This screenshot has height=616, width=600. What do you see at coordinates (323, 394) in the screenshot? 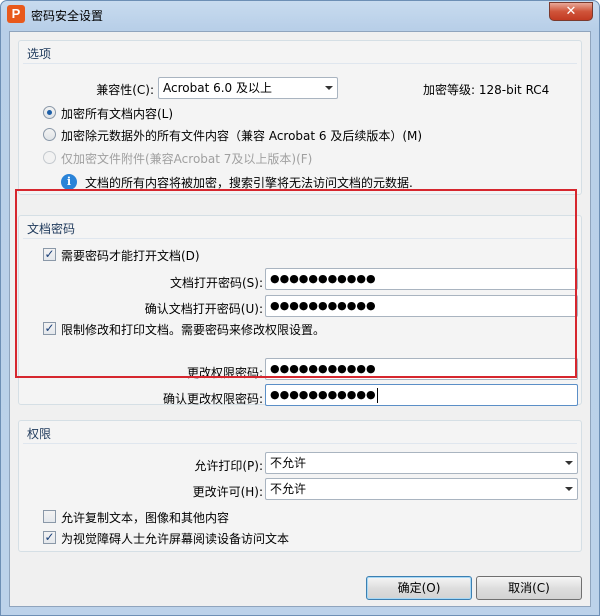
I see `confirm-permissions-password-value: ●●●●●●●●●●●` at bounding box center [323, 394].